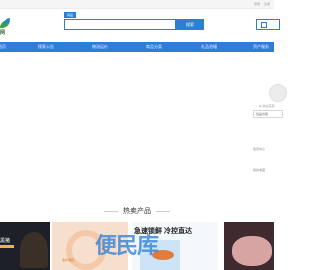 This screenshot has width=320, height=270. What do you see at coordinates (259, 170) in the screenshot?
I see `favorites-link: 我的收藏` at bounding box center [259, 170].